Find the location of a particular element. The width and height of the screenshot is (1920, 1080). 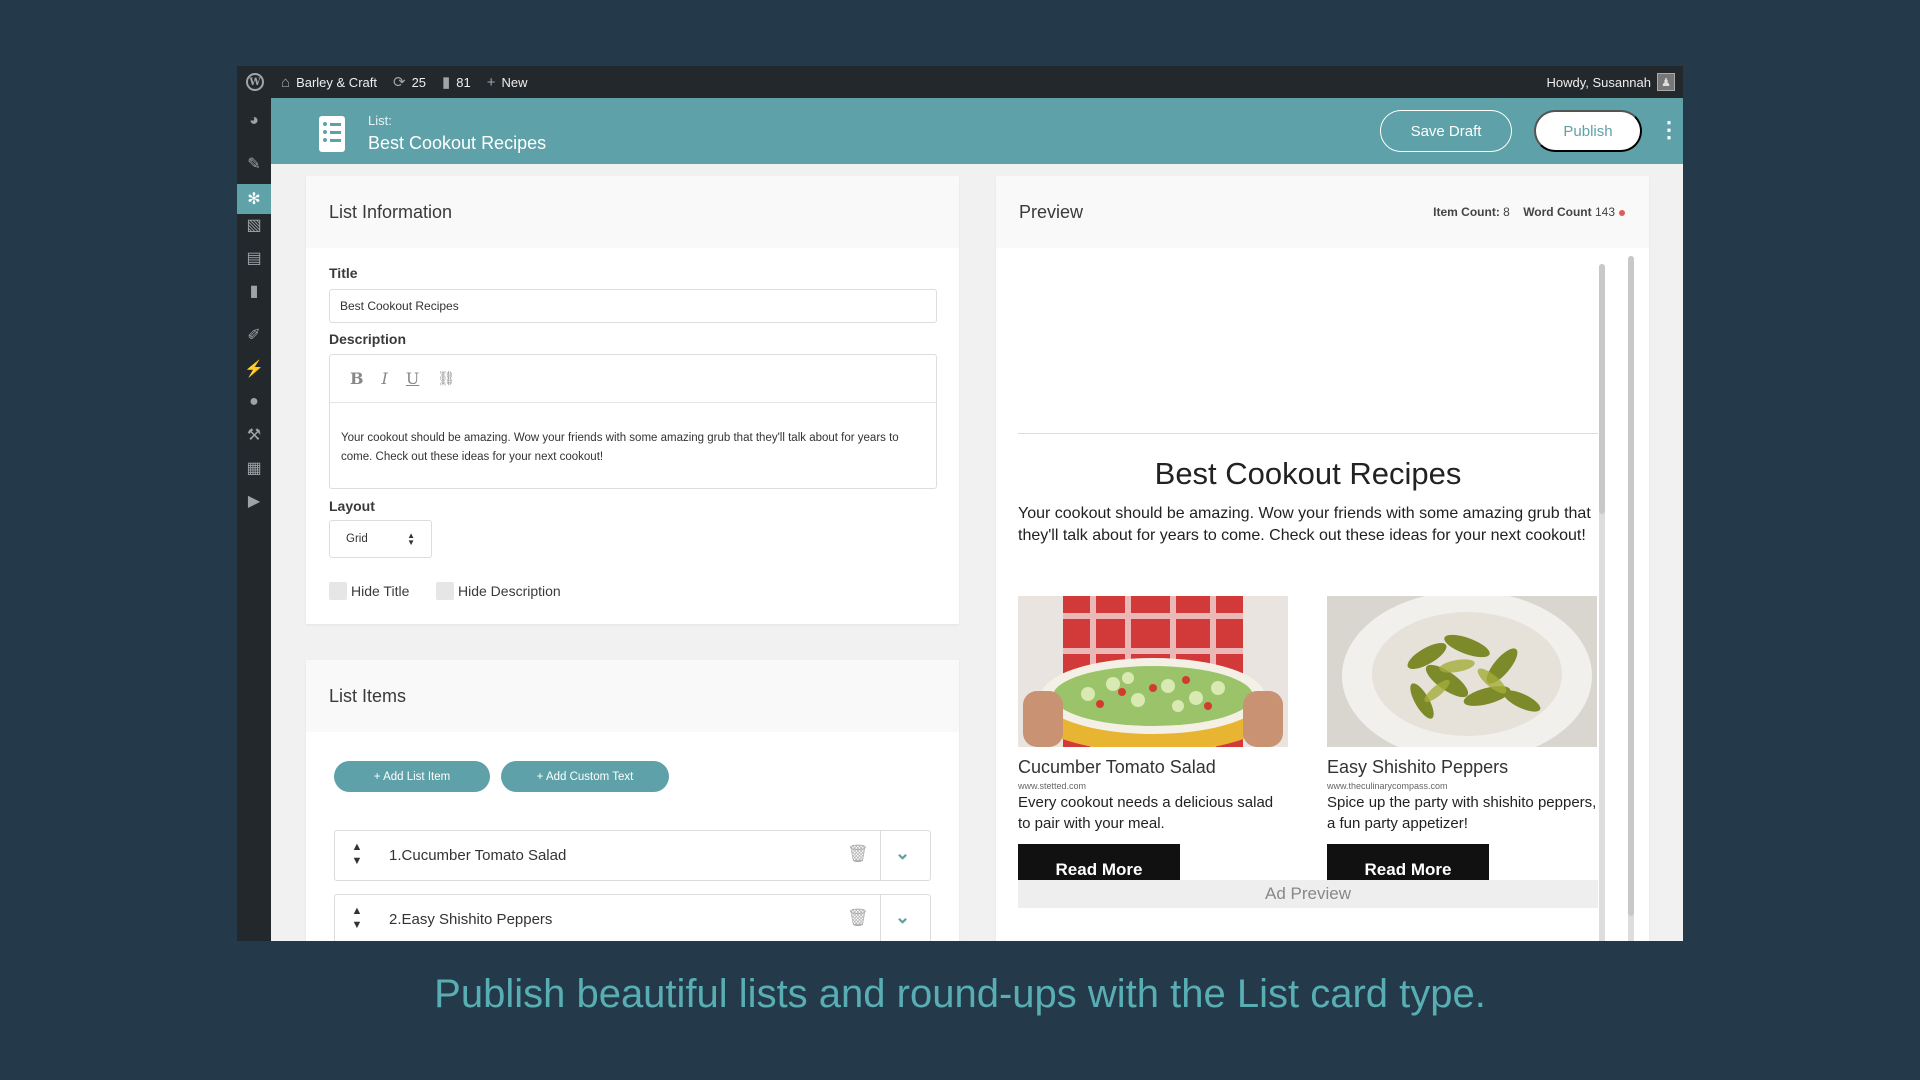

site-name-link: ⌂ Barley & Craft is located at coordinates (329, 82).